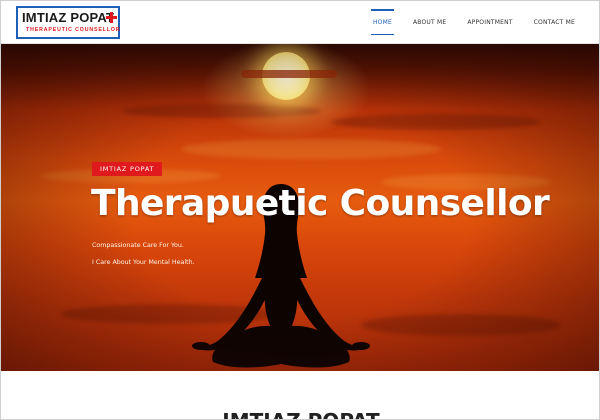  Describe the element at coordinates (554, 22) in the screenshot. I see `nav-item-contact-me: CONTACT ME` at that location.